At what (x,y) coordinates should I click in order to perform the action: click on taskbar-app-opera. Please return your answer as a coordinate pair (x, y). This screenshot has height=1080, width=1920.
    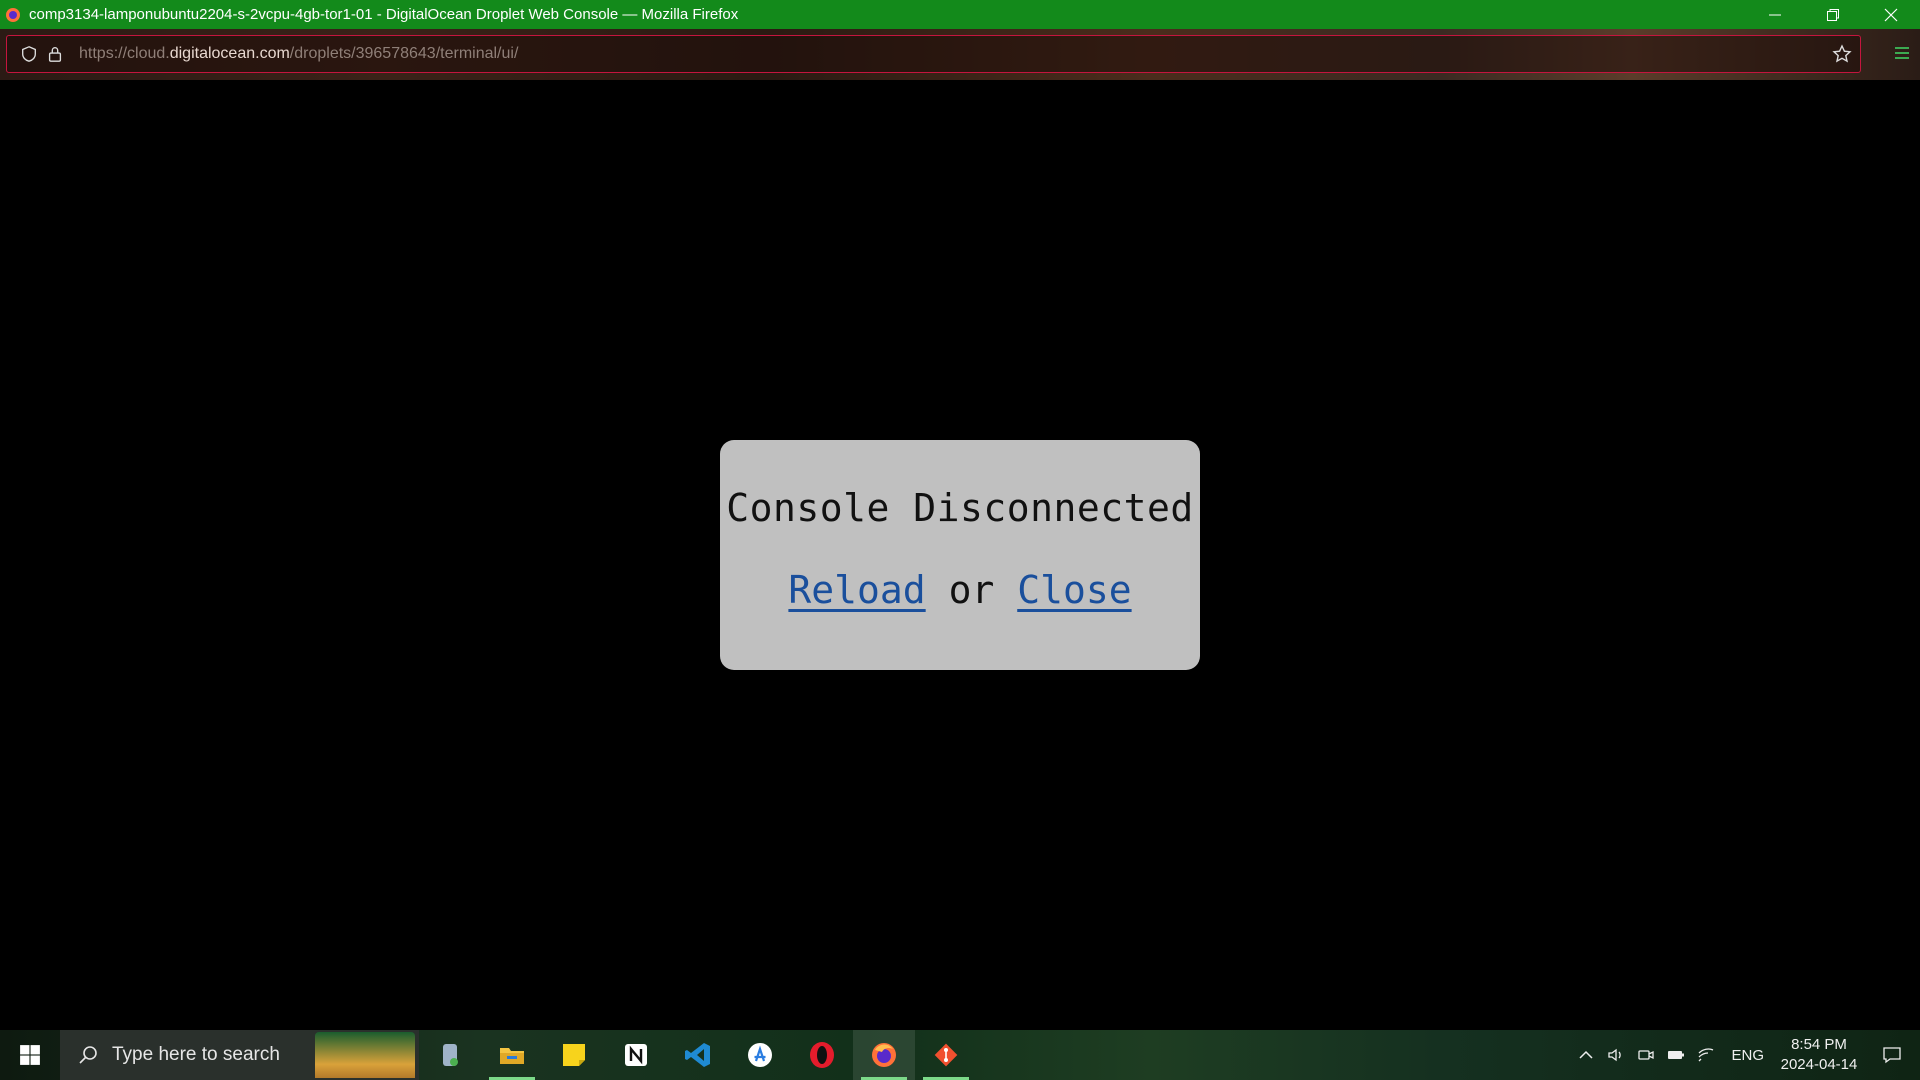
    Looking at the image, I should click on (822, 1055).